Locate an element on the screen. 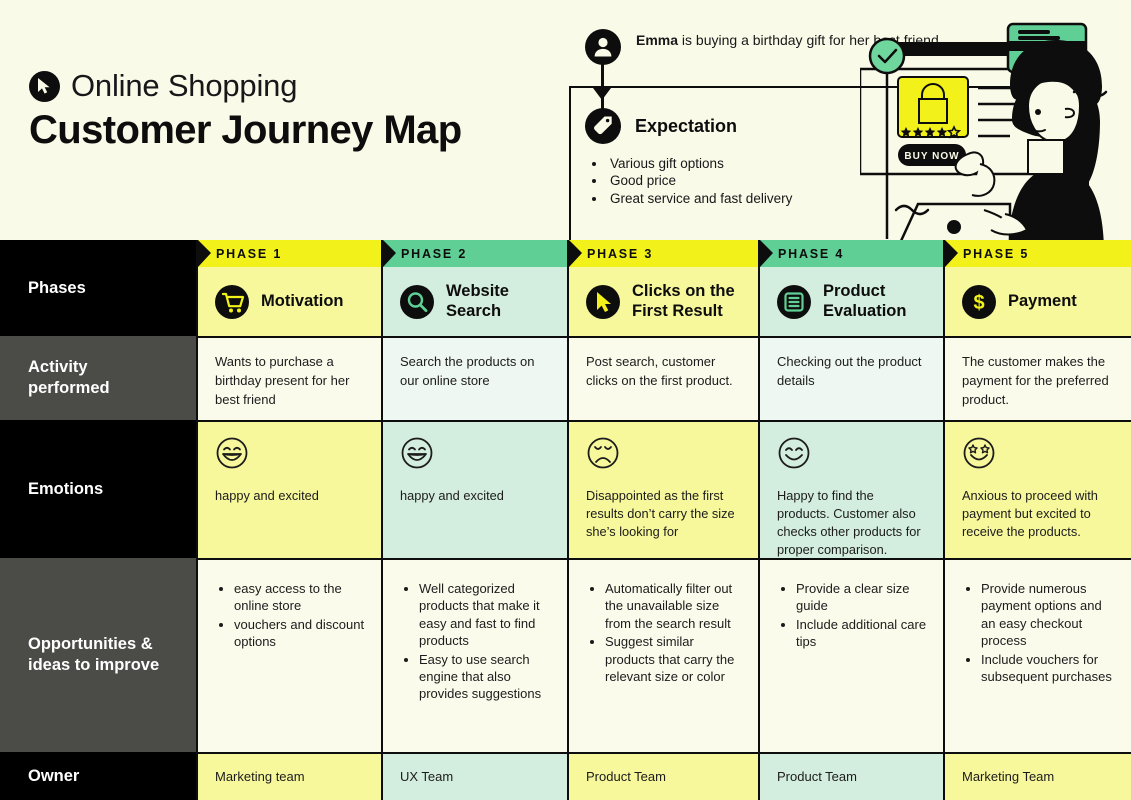  phase-header-cell: PHASE 4 Product Evaluation is located at coordinates (850, 288).